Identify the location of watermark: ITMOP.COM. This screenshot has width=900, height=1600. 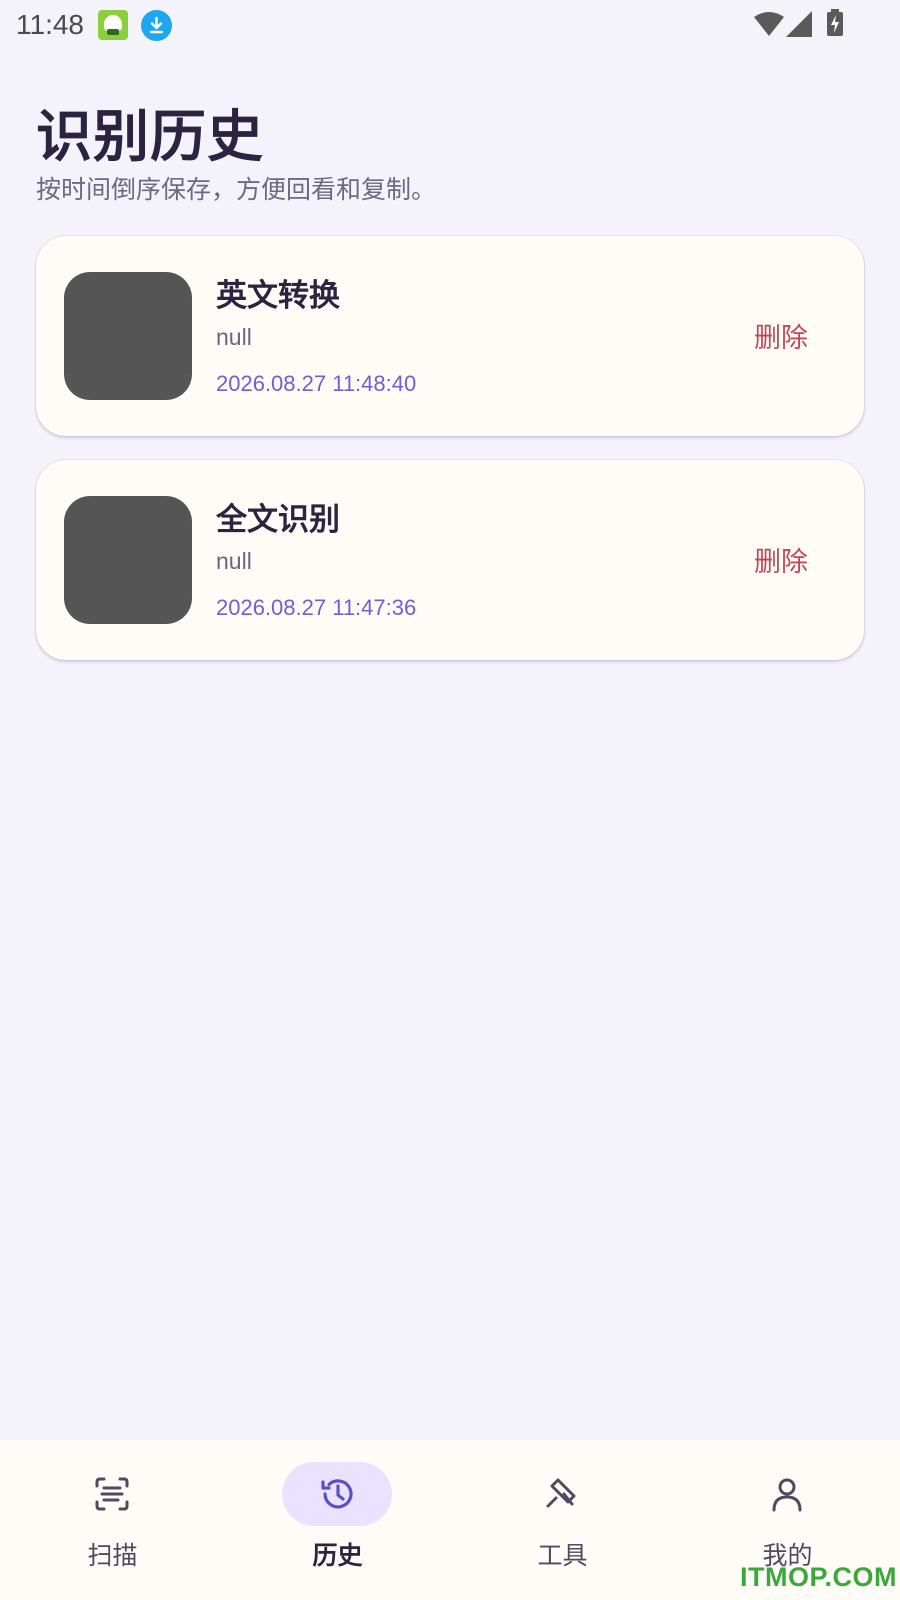
(819, 1577).